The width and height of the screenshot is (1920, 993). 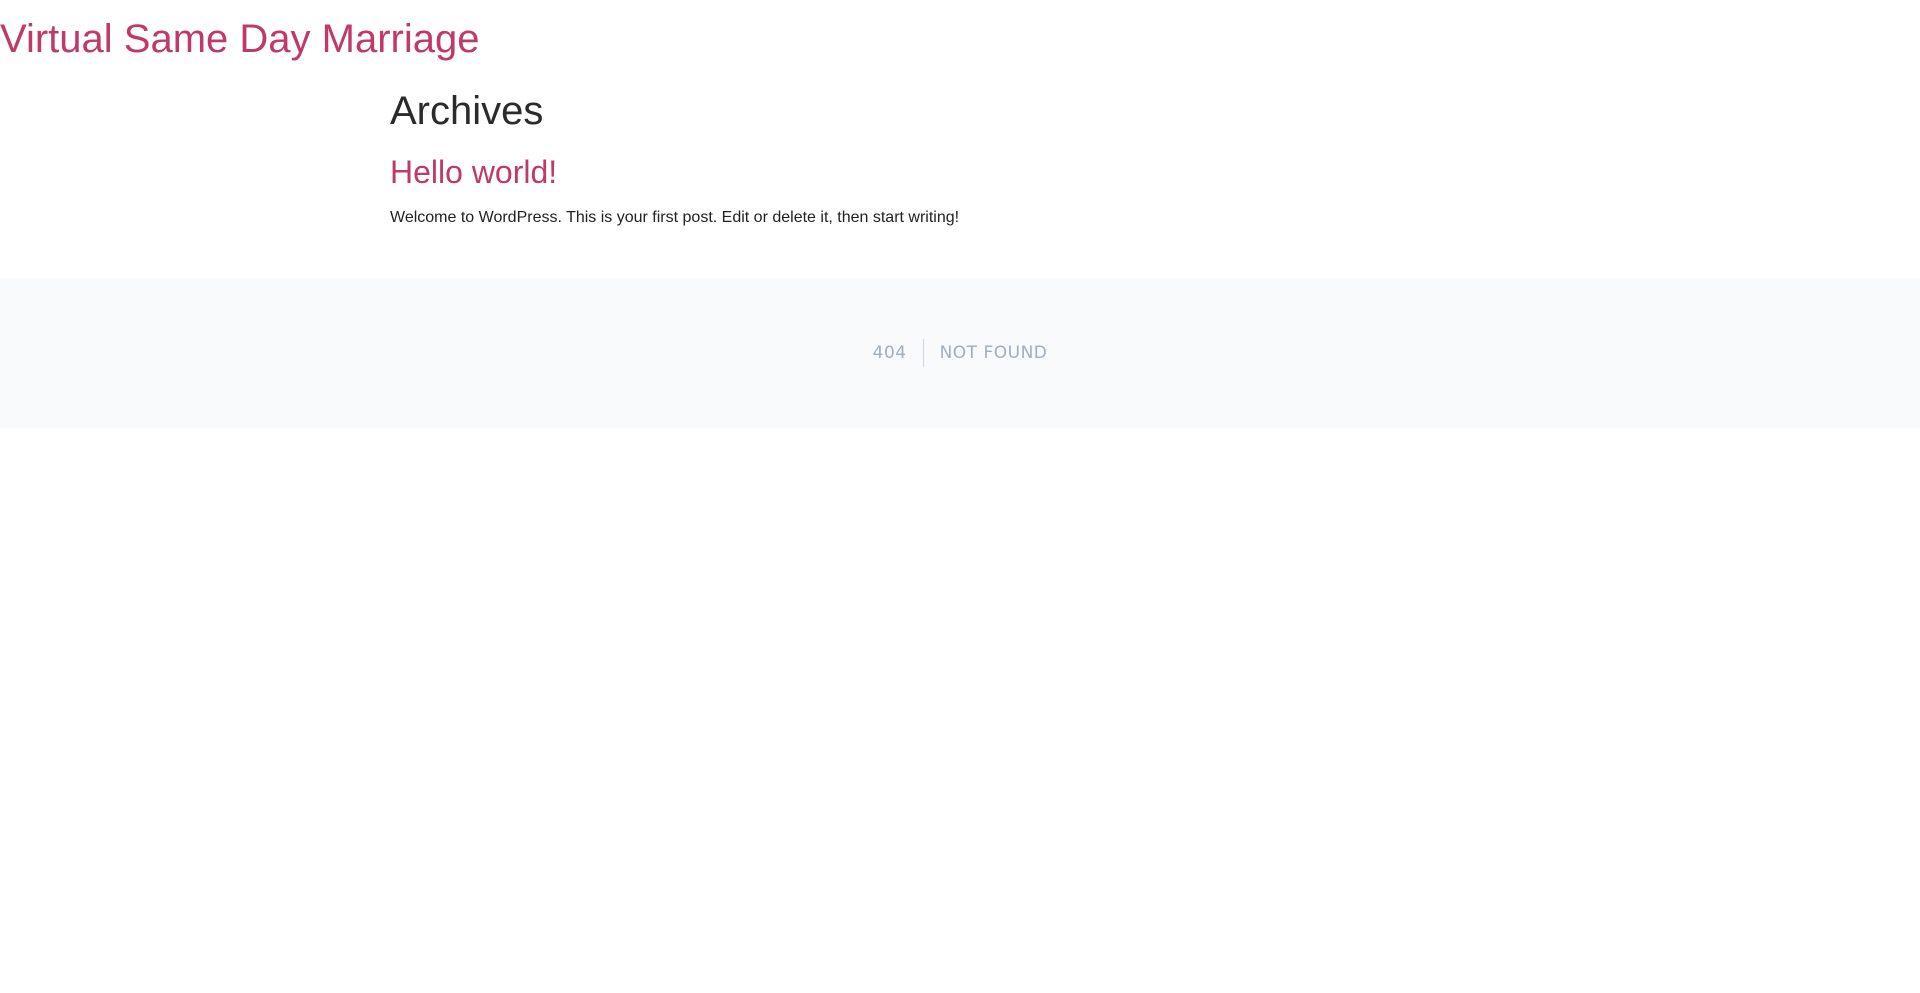 I want to click on archive-heading: Archives, so click(x=467, y=111).